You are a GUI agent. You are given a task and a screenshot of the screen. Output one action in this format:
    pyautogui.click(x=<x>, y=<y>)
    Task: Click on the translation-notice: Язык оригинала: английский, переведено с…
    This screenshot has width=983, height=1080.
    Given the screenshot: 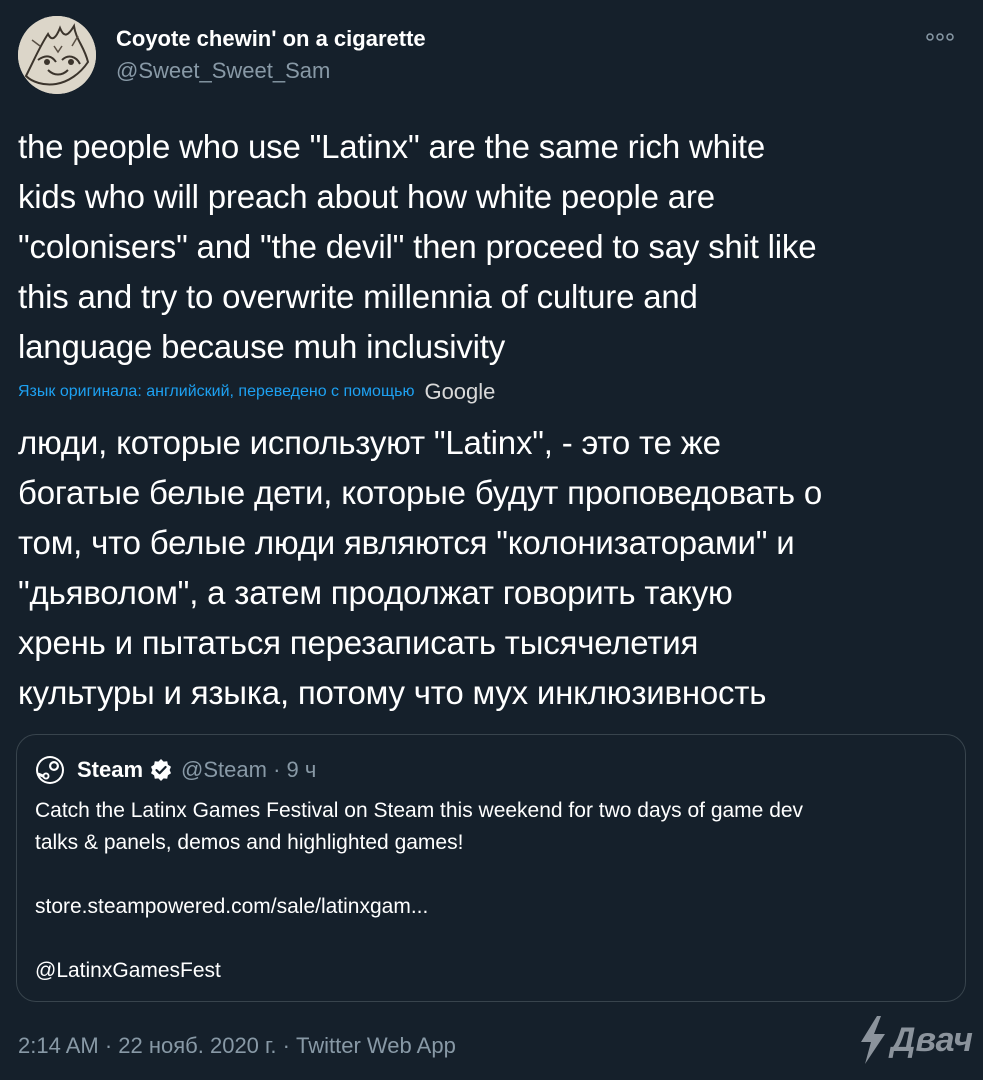 What is the action you would take?
    pyautogui.click(x=256, y=392)
    